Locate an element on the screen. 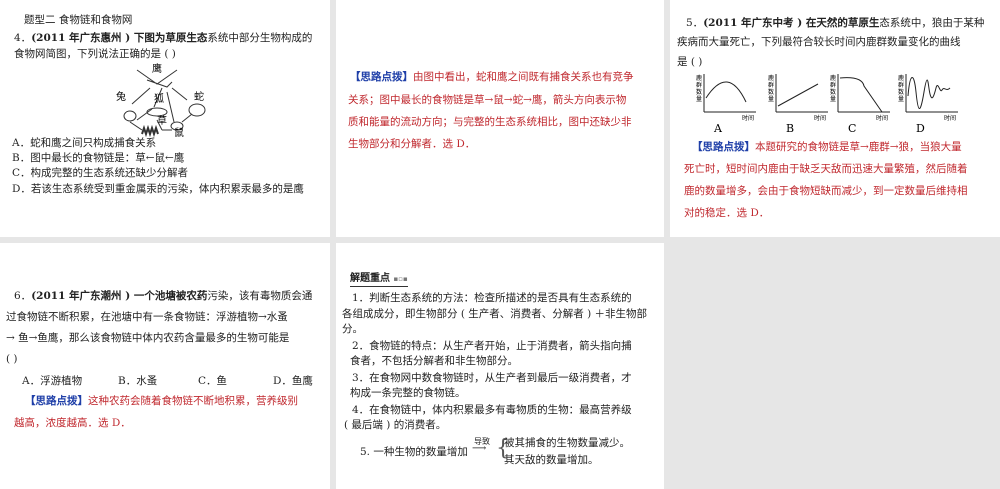  chart-label: C is located at coordinates (852, 128).